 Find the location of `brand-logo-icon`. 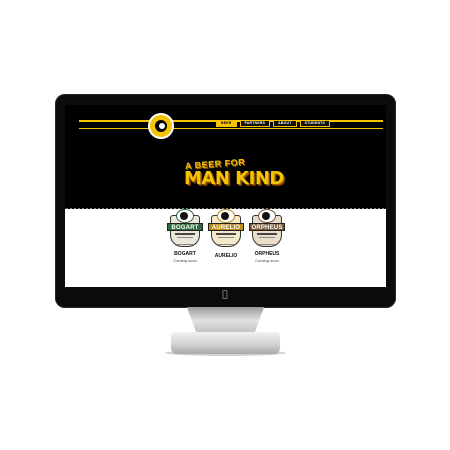

brand-logo-icon is located at coordinates (161, 126).